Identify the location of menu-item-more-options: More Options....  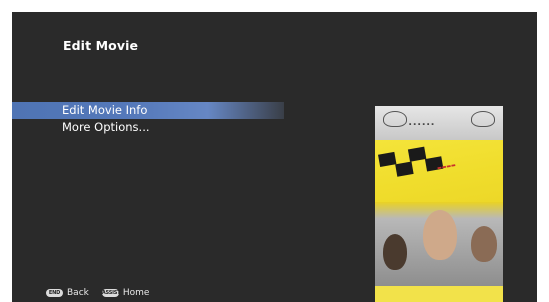
(148, 127).